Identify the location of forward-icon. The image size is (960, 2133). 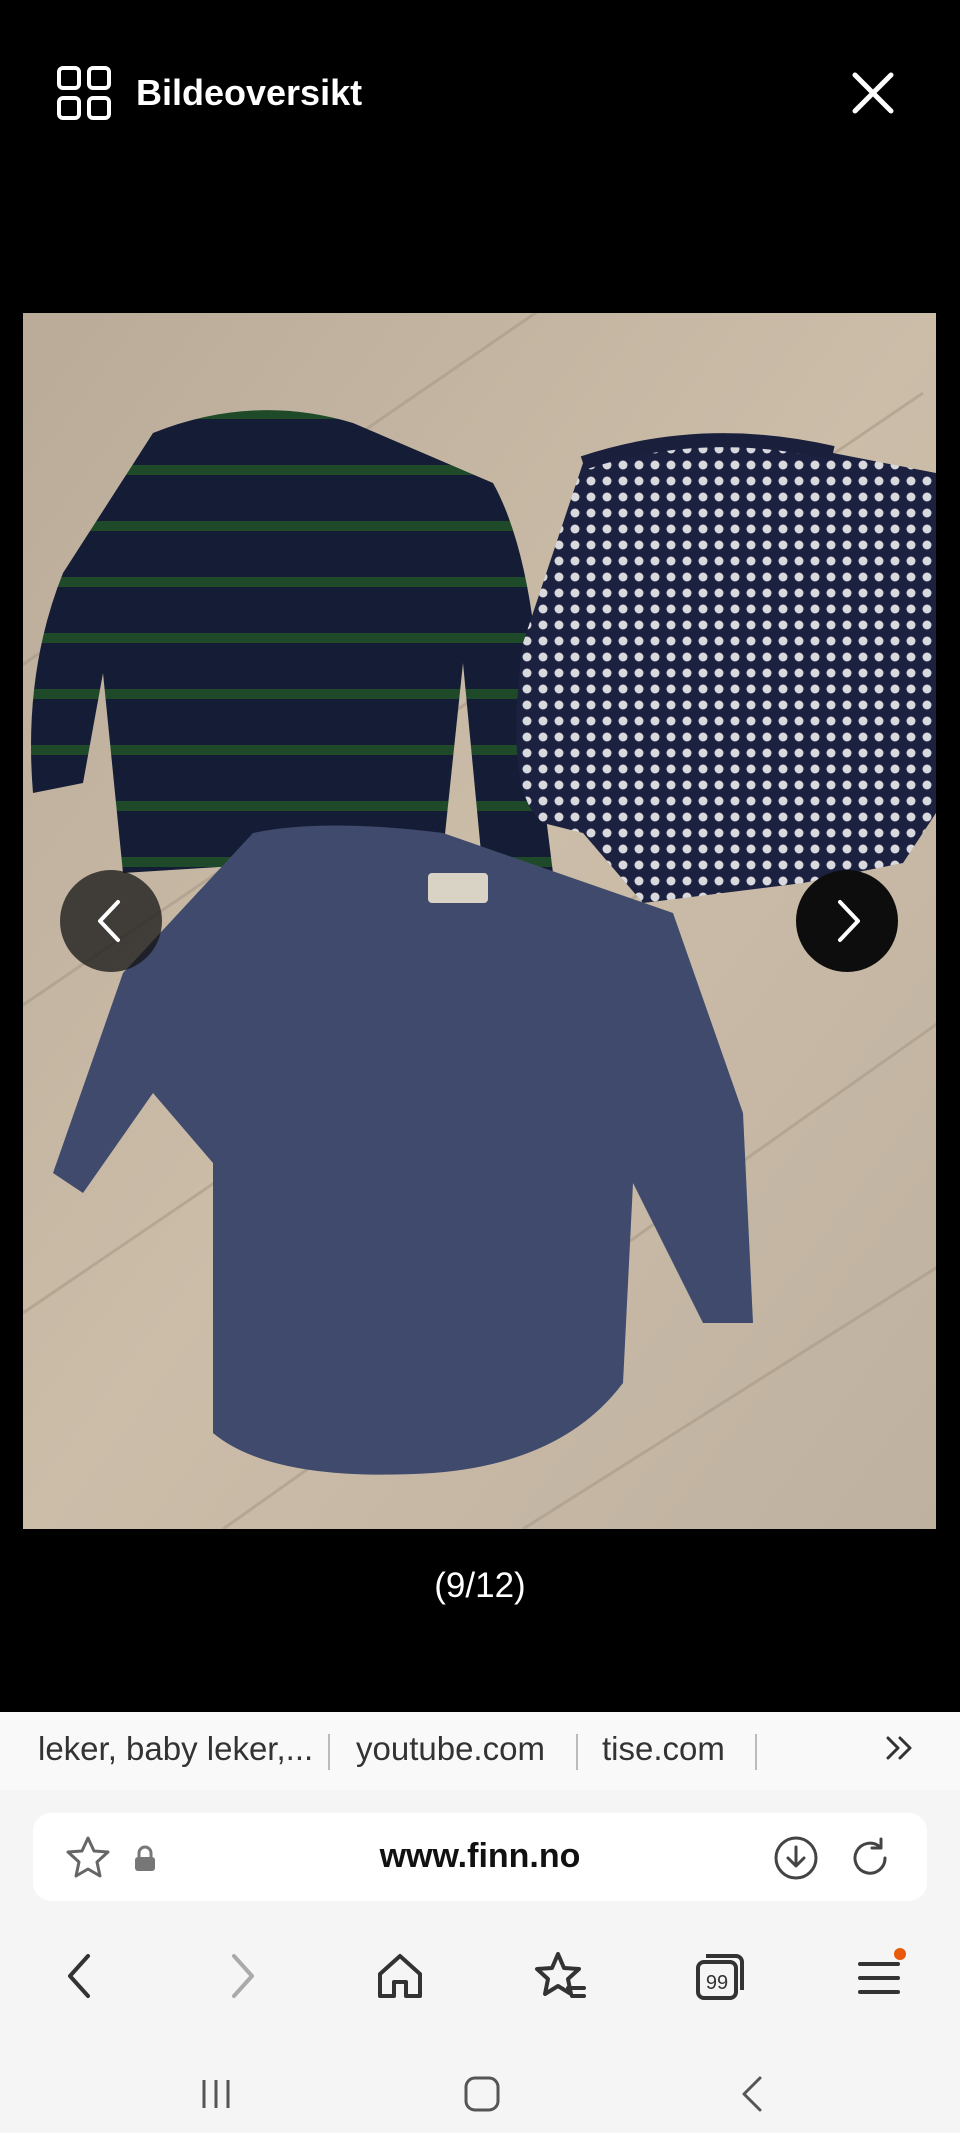
(242, 1976).